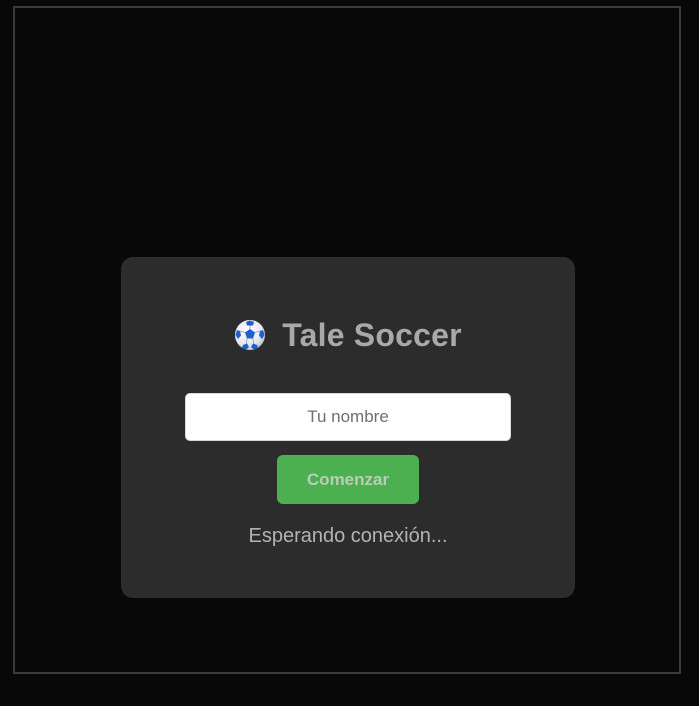  What do you see at coordinates (372, 334) in the screenshot?
I see `game-title: Tale Soccer` at bounding box center [372, 334].